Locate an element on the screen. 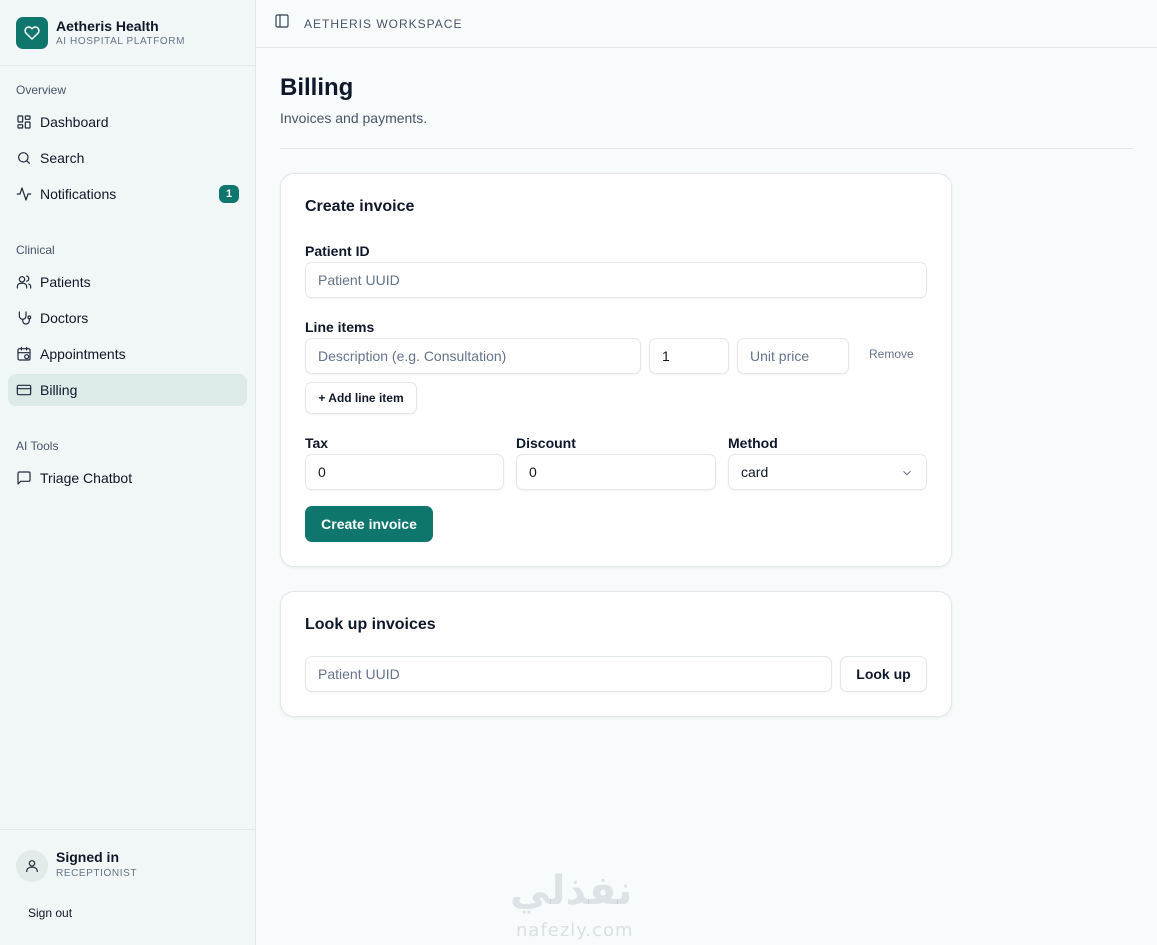 This screenshot has height=945, width=1157. page-subtitle: Invoices and payments. is located at coordinates (354, 118).